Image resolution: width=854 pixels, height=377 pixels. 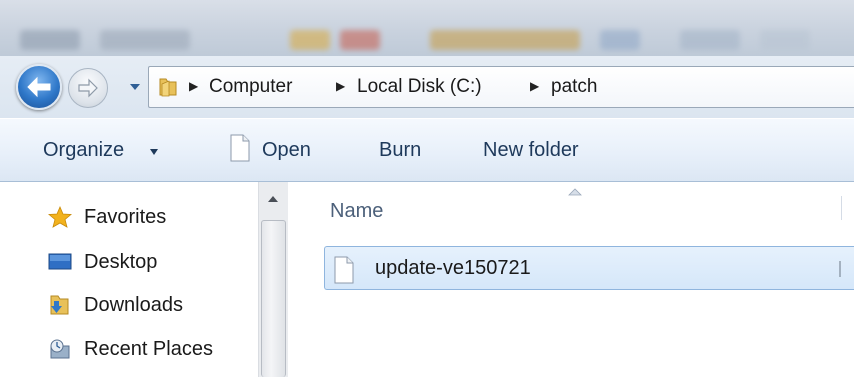 What do you see at coordinates (273, 199) in the screenshot?
I see `scroll-up-icon` at bounding box center [273, 199].